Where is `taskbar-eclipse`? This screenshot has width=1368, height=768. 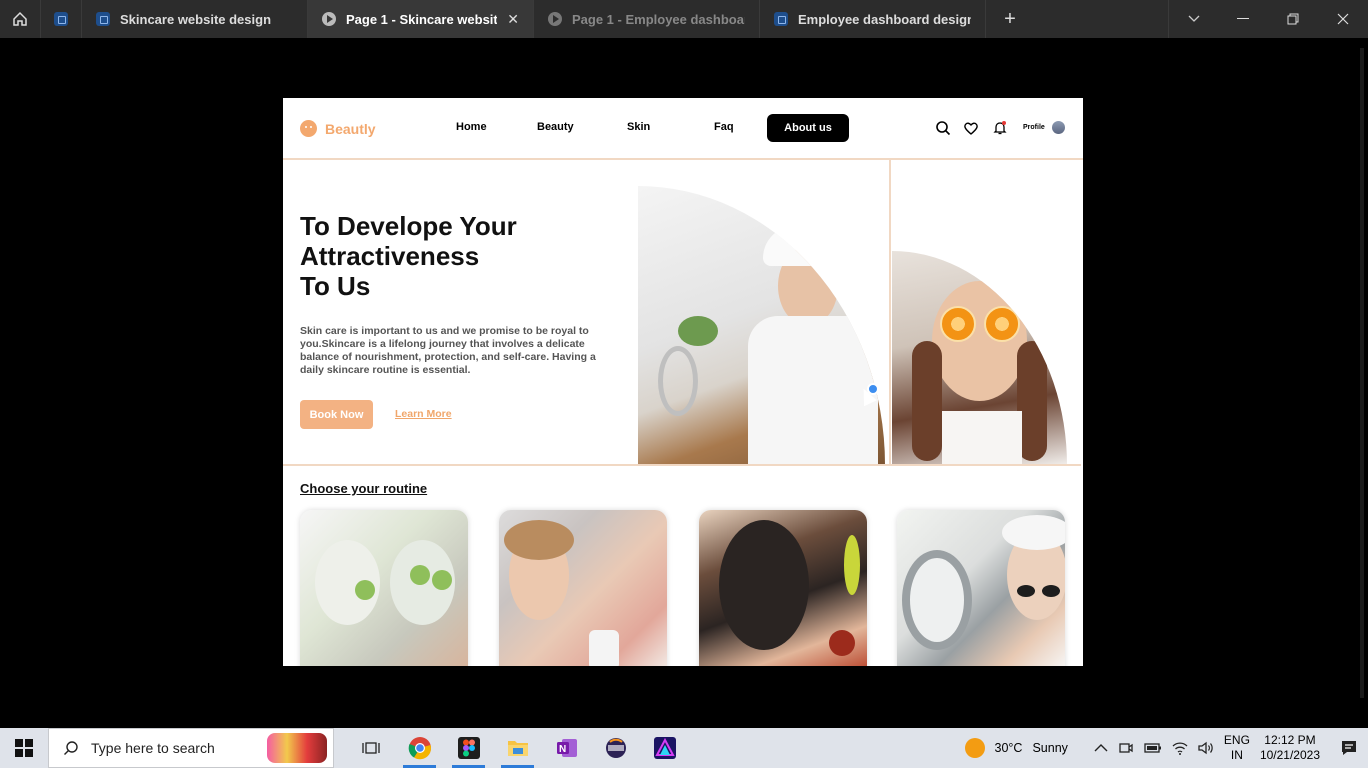
taskbar-eclipse is located at coordinates (615, 748).